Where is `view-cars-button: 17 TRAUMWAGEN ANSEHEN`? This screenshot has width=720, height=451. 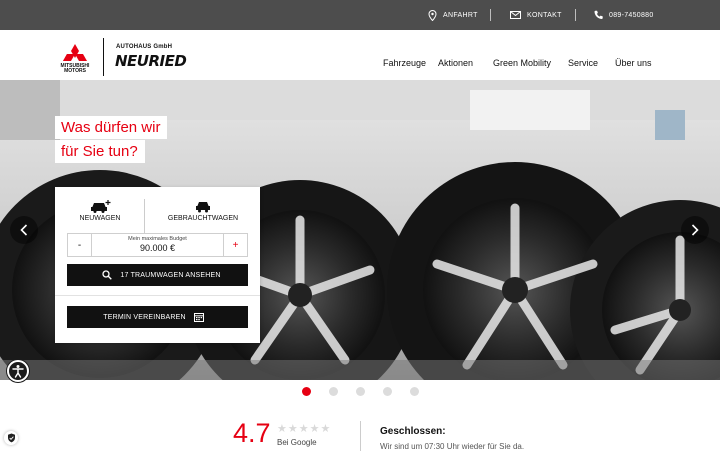
view-cars-button: 17 TRAUMWAGEN ANSEHEN is located at coordinates (157, 275).